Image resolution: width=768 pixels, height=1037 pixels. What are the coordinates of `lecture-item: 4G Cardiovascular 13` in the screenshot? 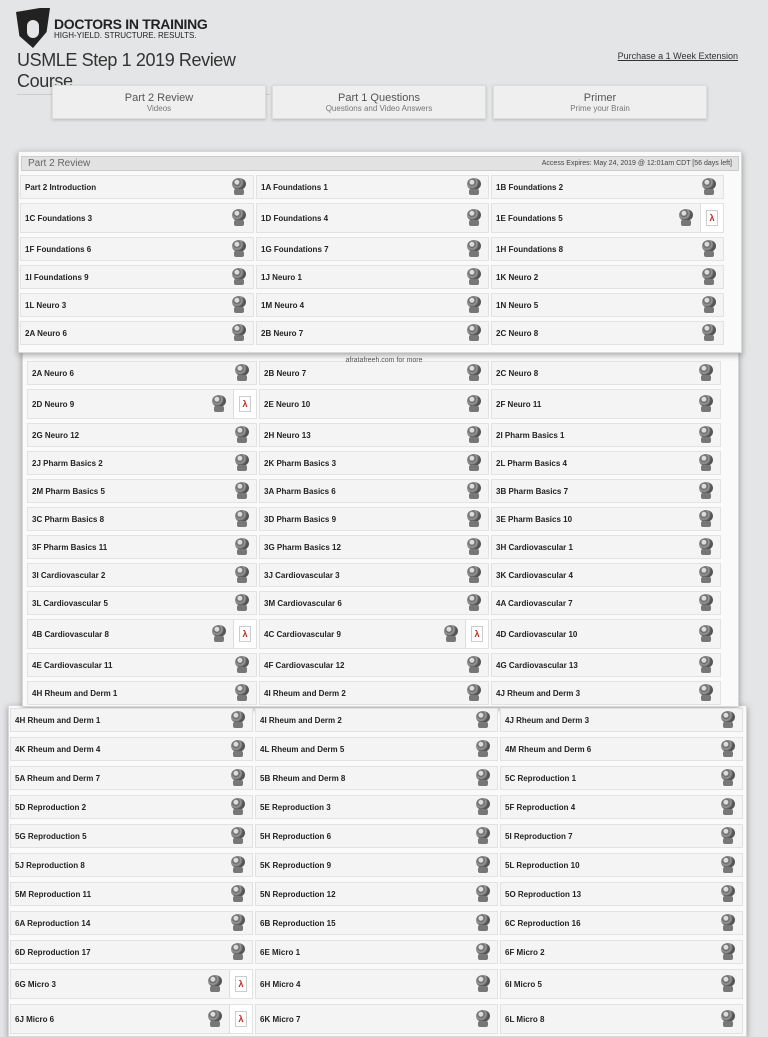 It's located at (606, 665).